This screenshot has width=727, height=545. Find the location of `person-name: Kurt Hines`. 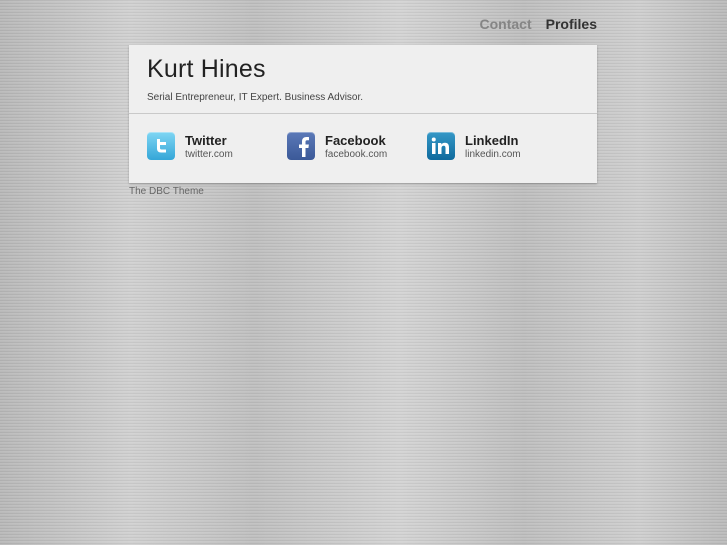

person-name: Kurt Hines is located at coordinates (206, 69).